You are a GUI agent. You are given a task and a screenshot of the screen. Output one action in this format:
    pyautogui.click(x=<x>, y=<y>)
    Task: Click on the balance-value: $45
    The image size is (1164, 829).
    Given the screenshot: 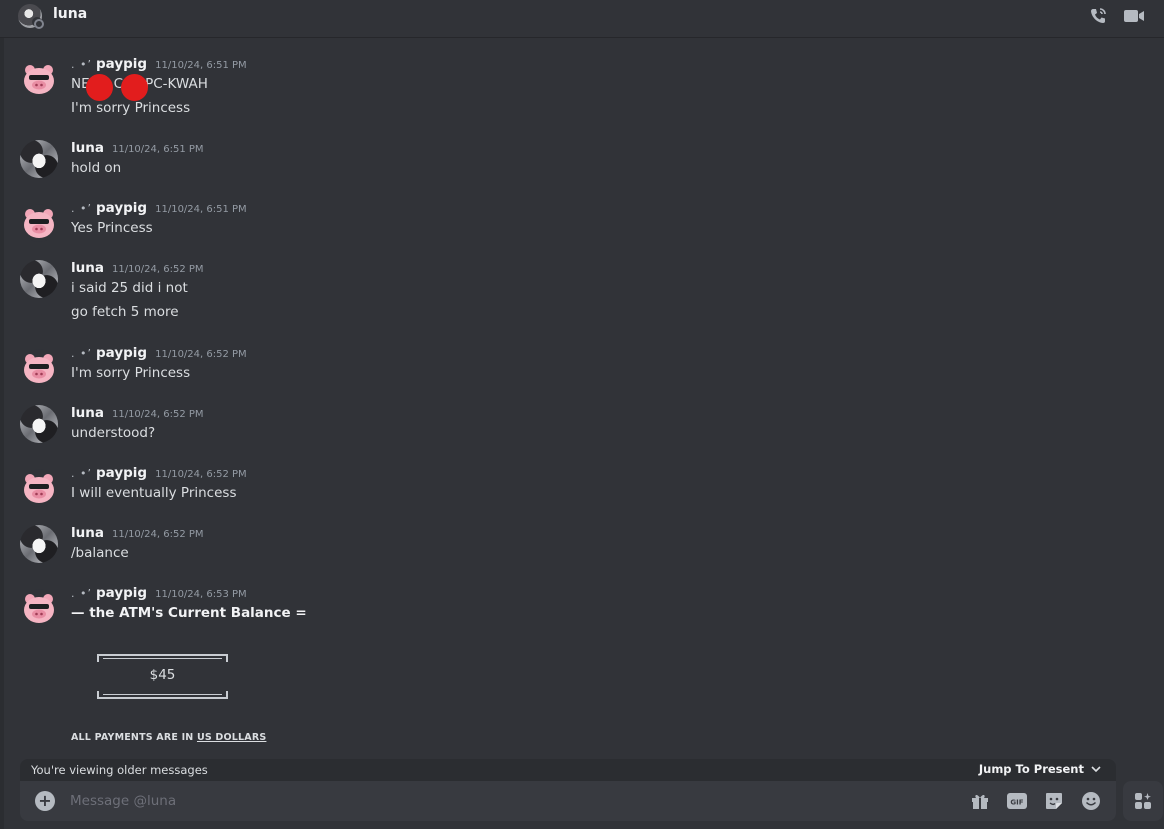 What is the action you would take?
    pyautogui.click(x=162, y=675)
    